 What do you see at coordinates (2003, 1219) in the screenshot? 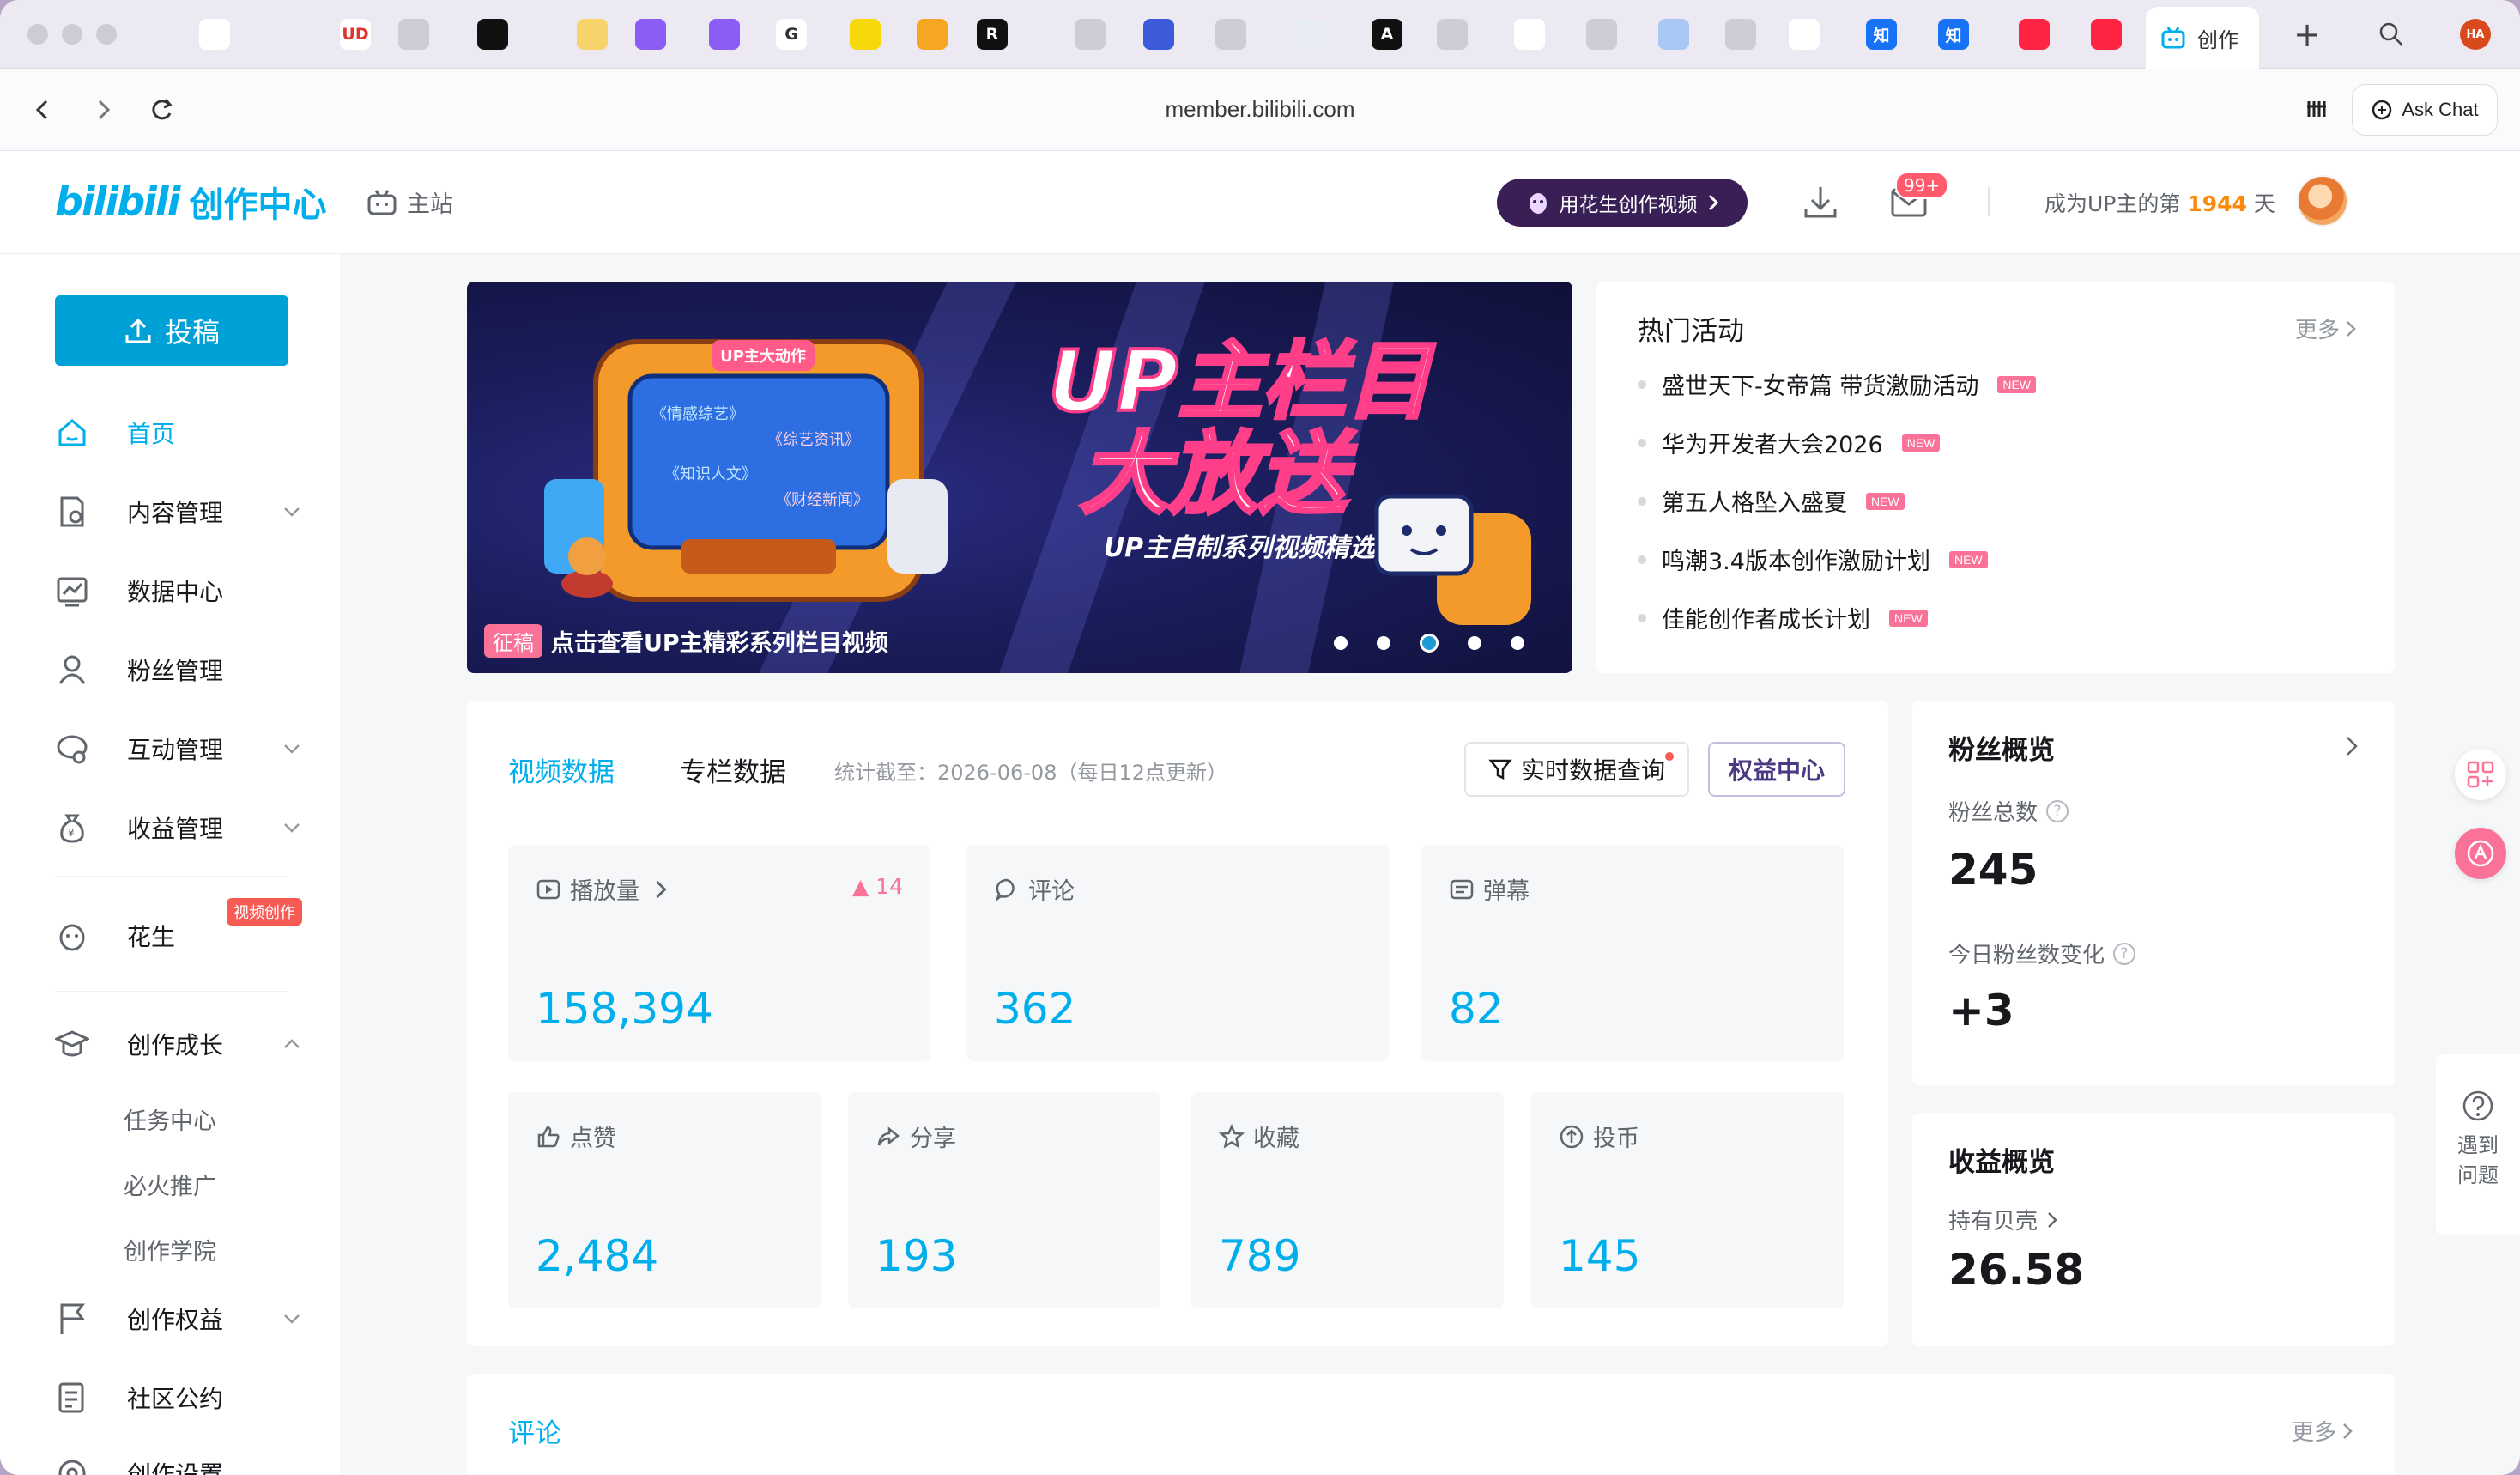
I see `shells-label: 持有贝壳` at bounding box center [2003, 1219].